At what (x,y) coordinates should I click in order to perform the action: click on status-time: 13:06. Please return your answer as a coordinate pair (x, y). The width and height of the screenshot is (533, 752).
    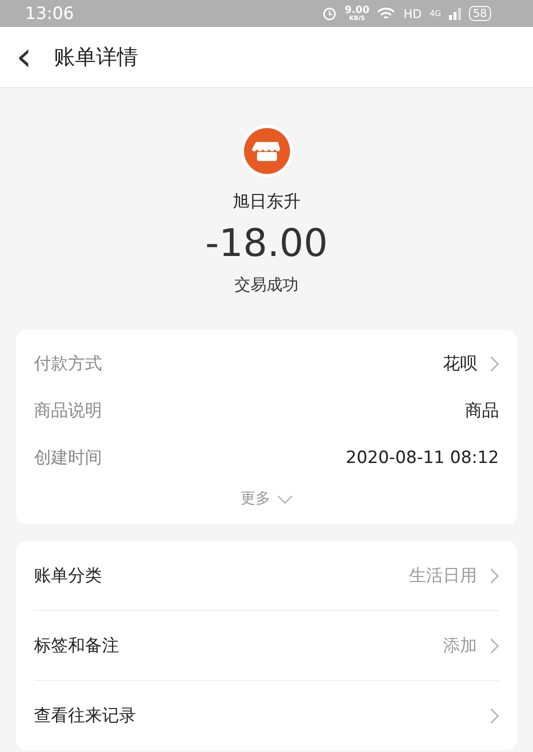
    Looking at the image, I should click on (50, 14).